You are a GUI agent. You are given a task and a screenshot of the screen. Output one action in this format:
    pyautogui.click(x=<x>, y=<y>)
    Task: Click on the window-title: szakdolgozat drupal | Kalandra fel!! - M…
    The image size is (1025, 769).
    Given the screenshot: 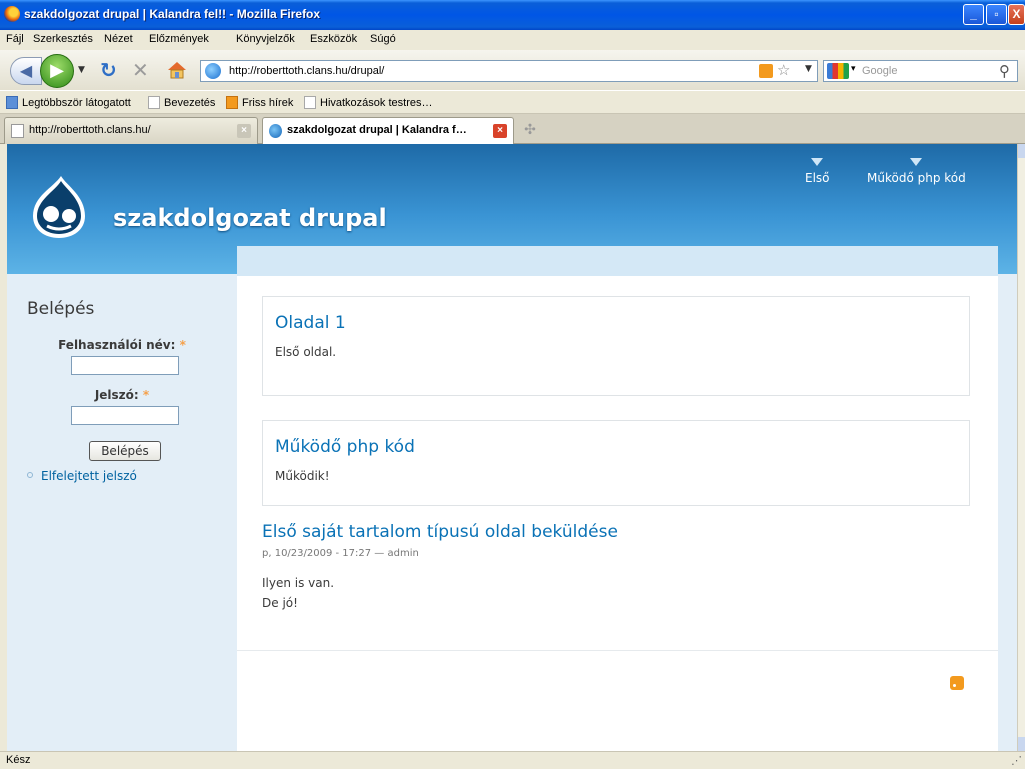 What is the action you would take?
    pyautogui.click(x=172, y=14)
    